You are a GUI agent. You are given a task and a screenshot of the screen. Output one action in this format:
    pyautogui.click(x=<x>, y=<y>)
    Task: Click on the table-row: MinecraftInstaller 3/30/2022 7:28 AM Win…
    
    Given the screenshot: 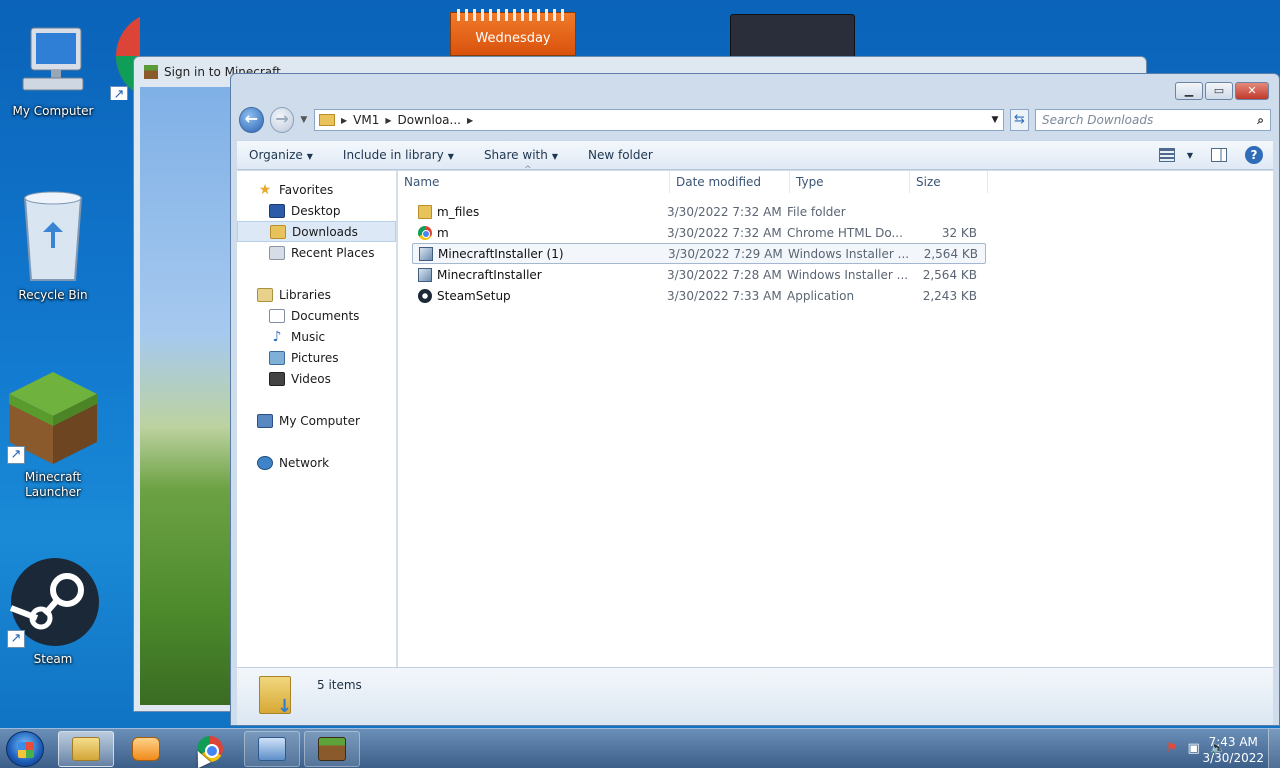 What is the action you would take?
    pyautogui.click(x=699, y=274)
    